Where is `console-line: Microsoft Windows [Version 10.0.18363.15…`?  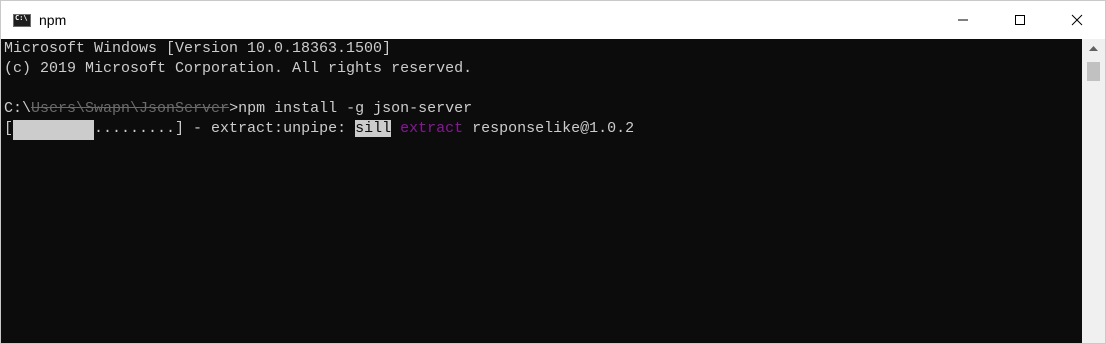 console-line: Microsoft Windows [Version 10.0.18363.15… is located at coordinates (198, 48).